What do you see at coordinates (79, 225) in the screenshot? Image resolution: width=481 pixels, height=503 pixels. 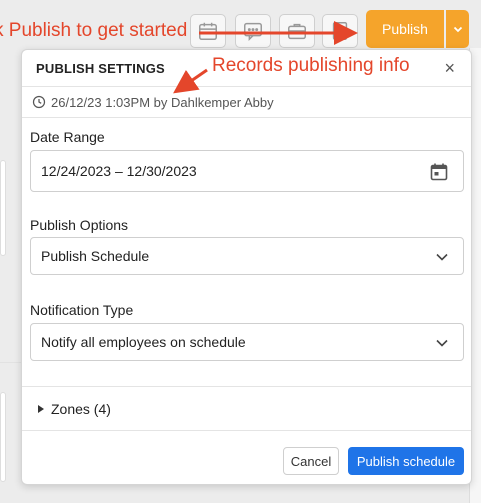 I see `publish-options-label: Publish Options` at bounding box center [79, 225].